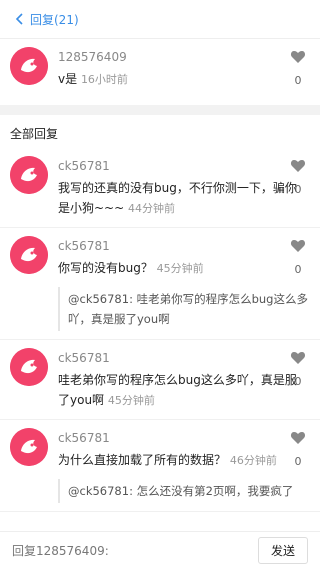 The height and width of the screenshot is (568, 320). Describe the element at coordinates (183, 491) in the screenshot. I see `quoted-reply: @ck56781: 怎么还没有第2页啊，我要疯了` at that location.